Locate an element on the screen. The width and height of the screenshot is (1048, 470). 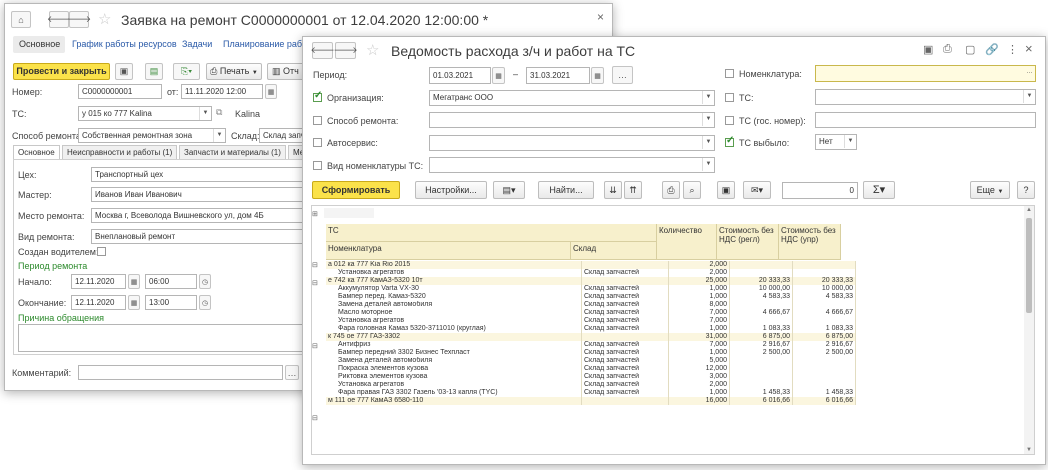
print-button: ⎙ Печать ▼ is located at coordinates (234, 71).